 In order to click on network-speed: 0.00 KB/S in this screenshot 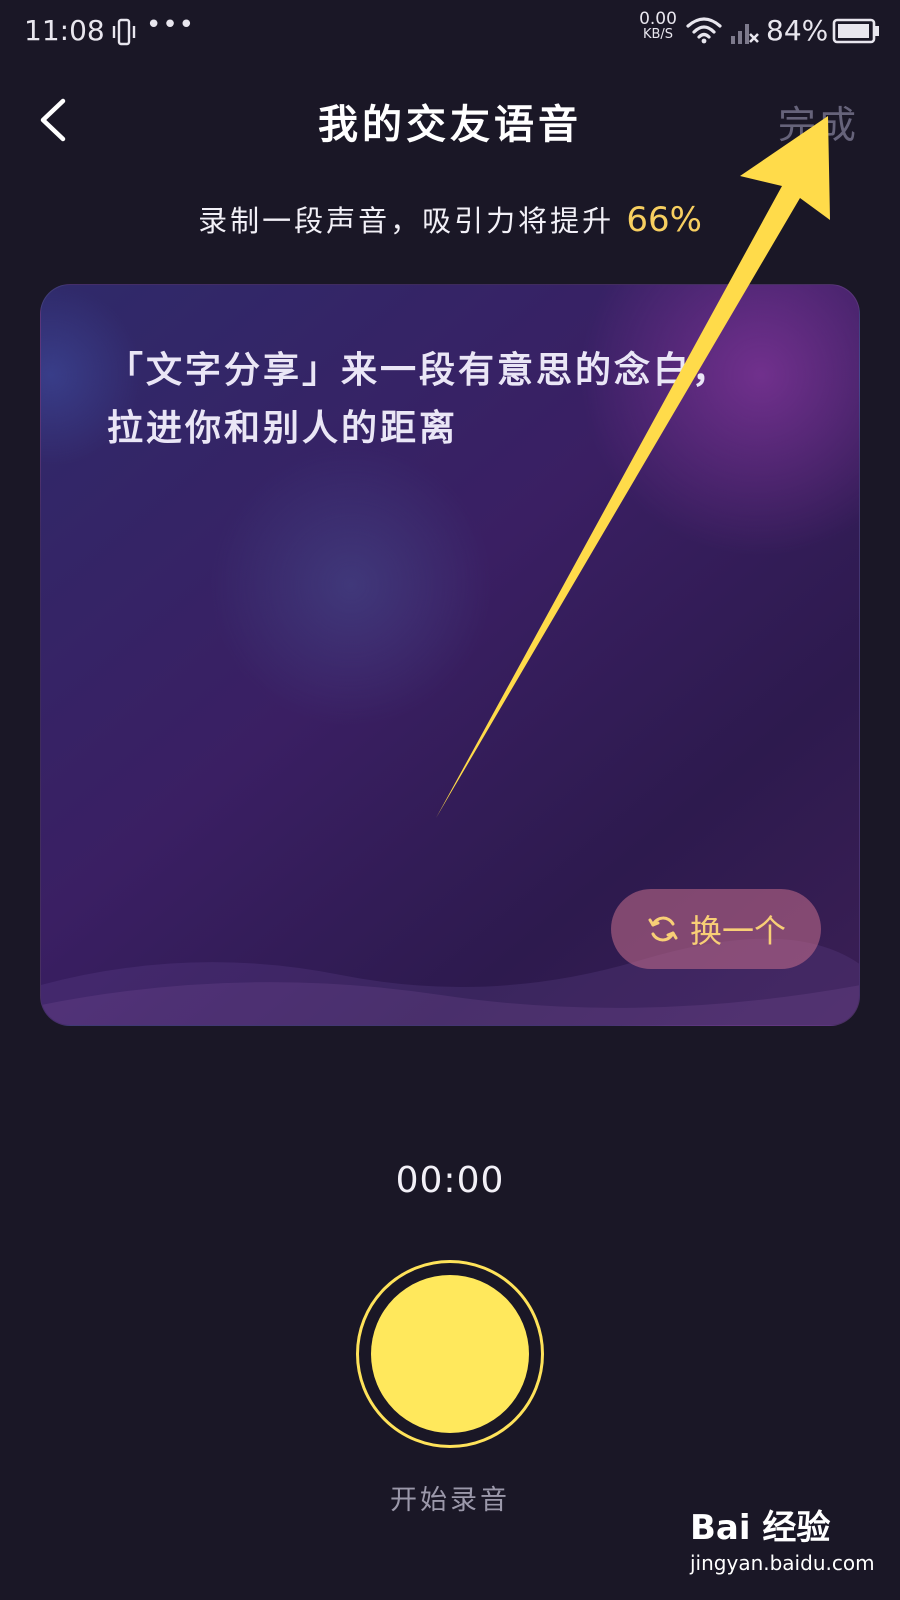, I will do `click(658, 26)`.